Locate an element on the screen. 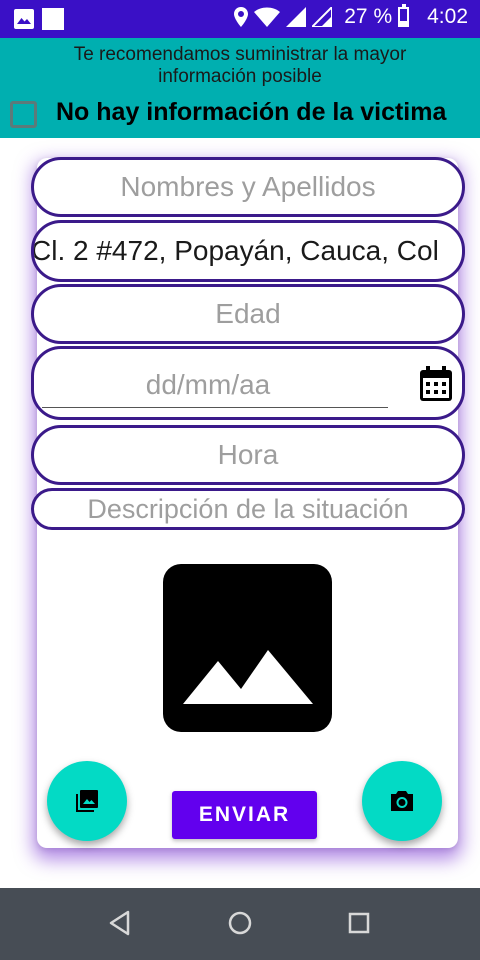 The height and width of the screenshot is (960, 480). date-input: dd/mm/aa is located at coordinates (248, 383).